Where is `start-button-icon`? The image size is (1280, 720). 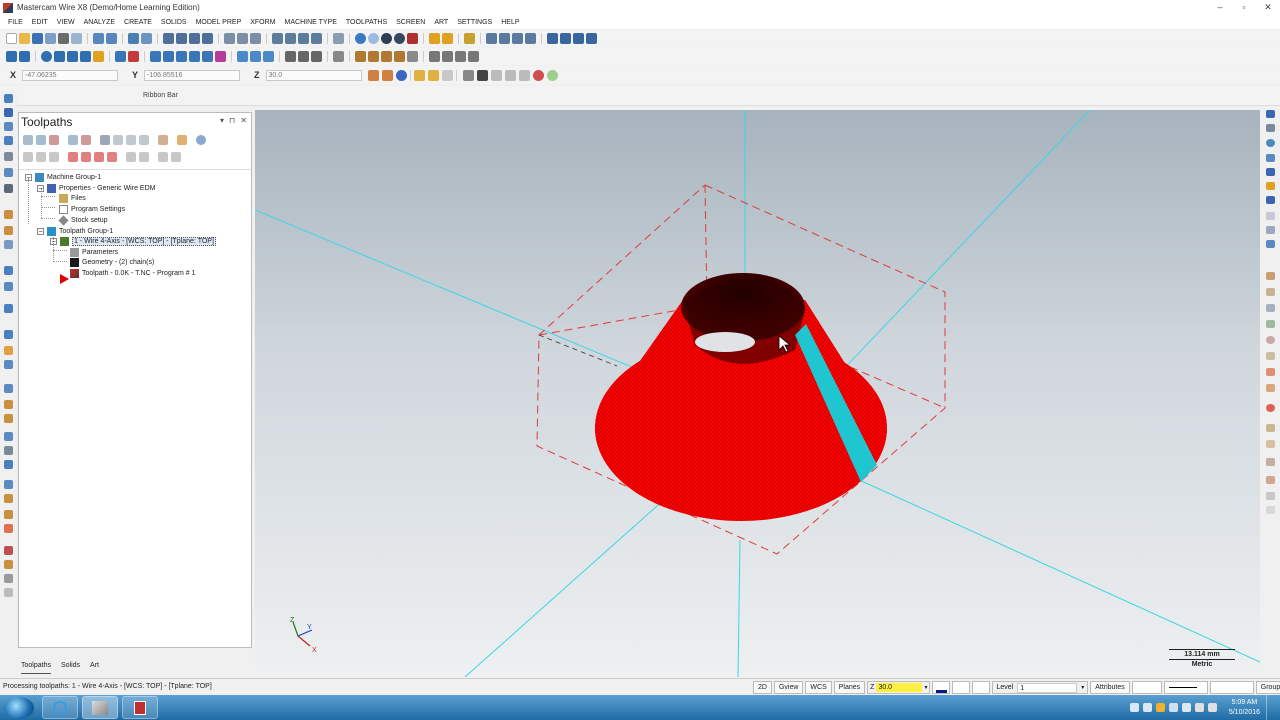 start-button-icon is located at coordinates (19, 707).